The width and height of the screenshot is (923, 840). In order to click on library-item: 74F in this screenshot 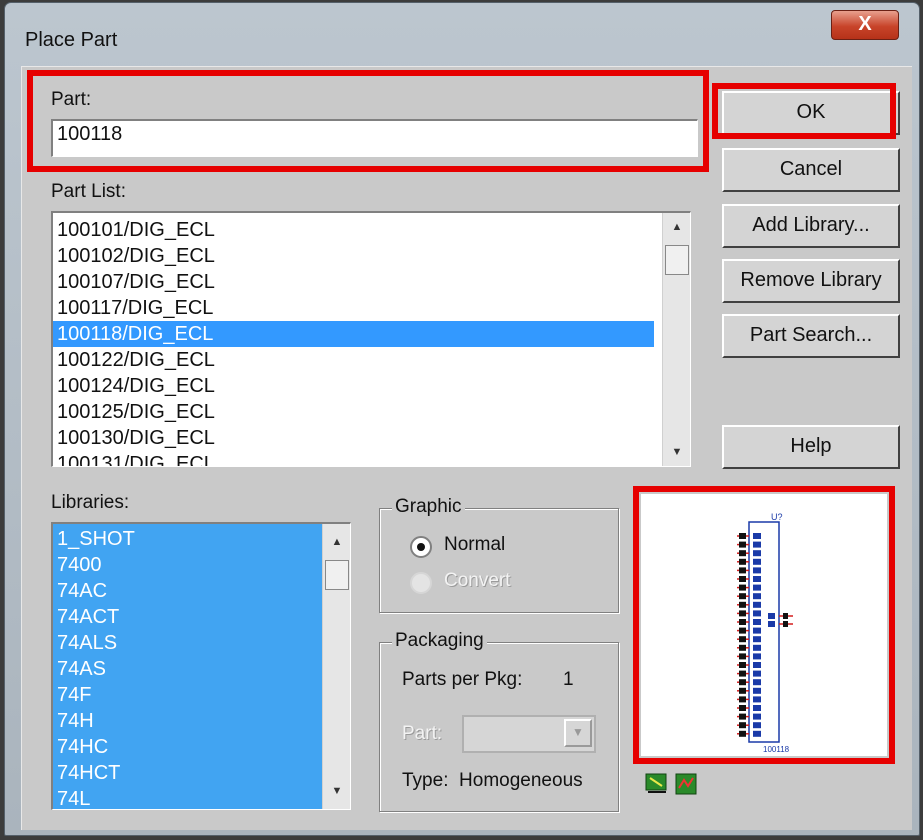, I will do `click(201, 695)`.